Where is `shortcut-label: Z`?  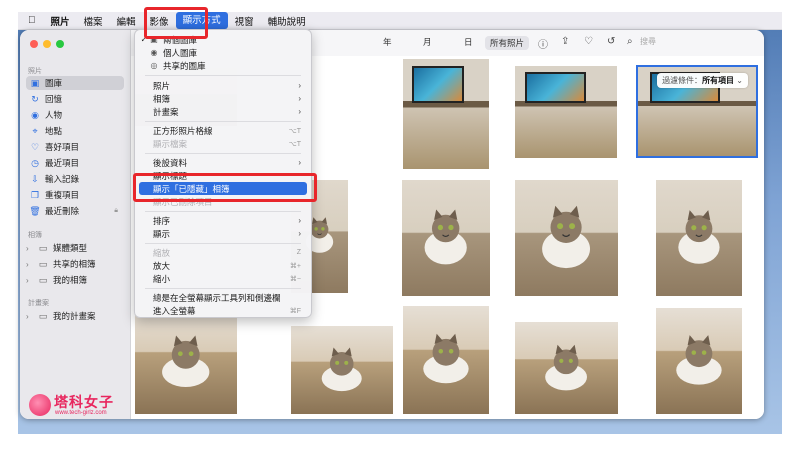 shortcut-label: Z is located at coordinates (298, 252).